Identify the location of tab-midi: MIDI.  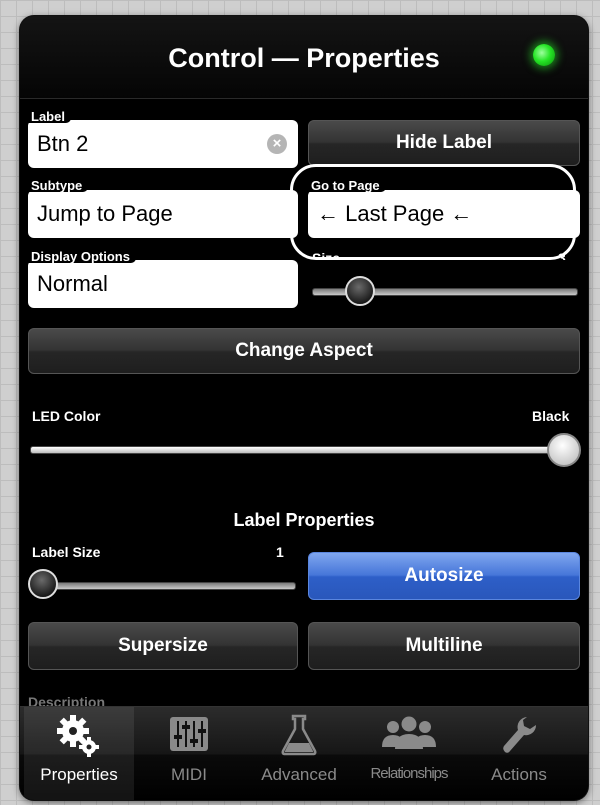
(189, 753).